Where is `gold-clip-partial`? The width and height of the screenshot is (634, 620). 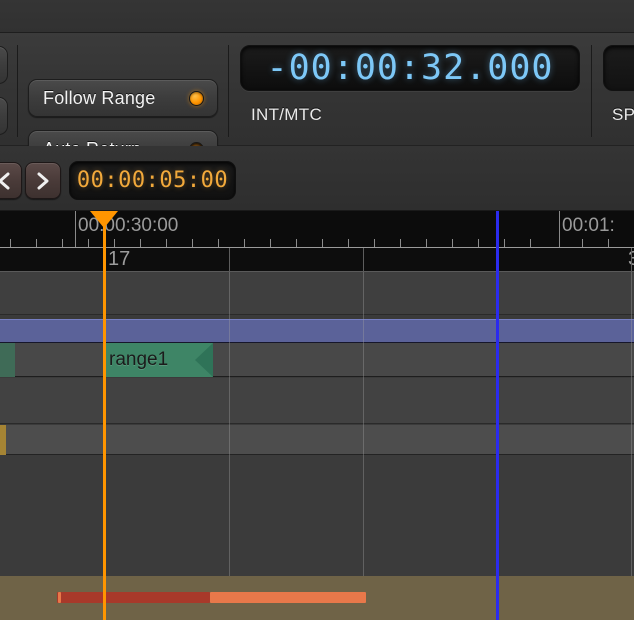 gold-clip-partial is located at coordinates (3, 440).